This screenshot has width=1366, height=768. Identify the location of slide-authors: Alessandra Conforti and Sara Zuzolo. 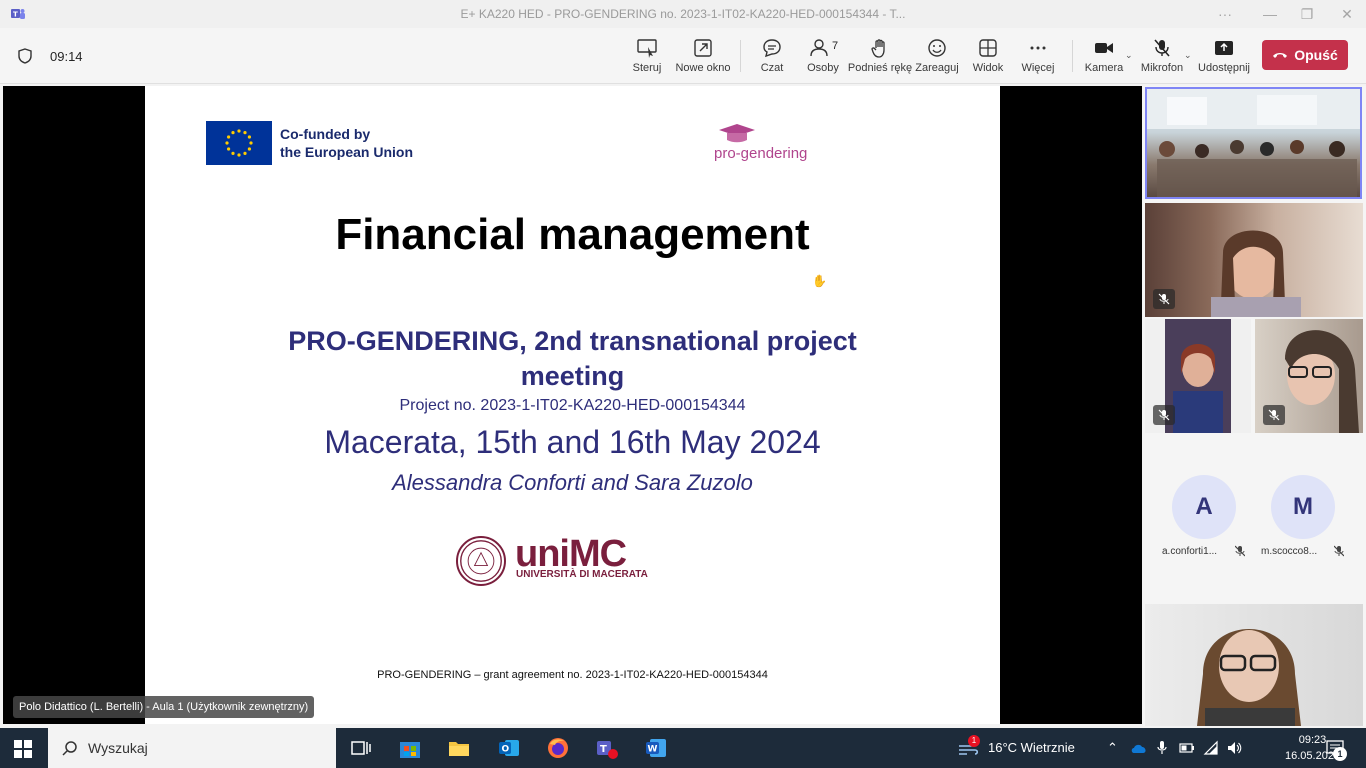
(572, 482).